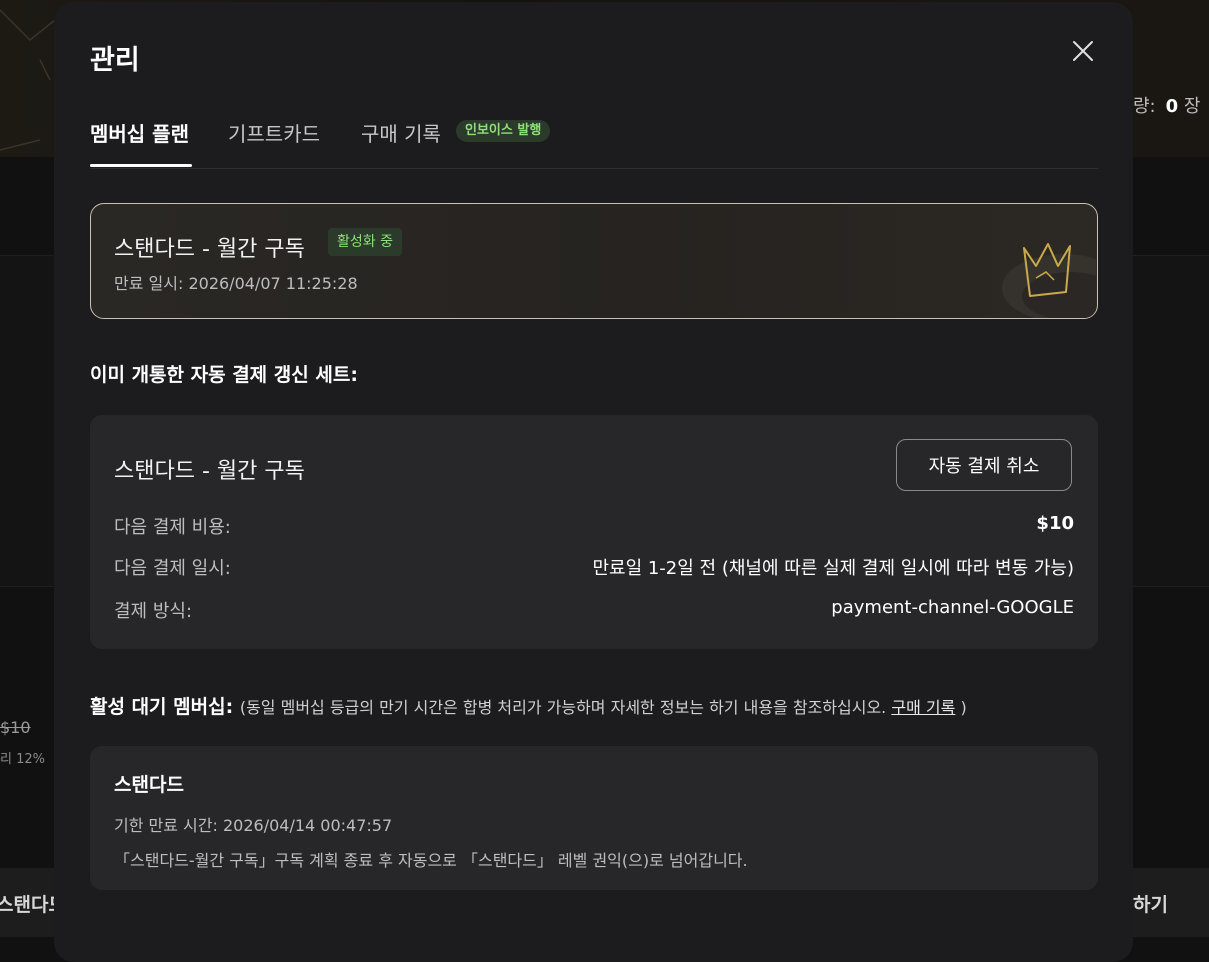 The height and width of the screenshot is (962, 1209). Describe the element at coordinates (1171, 902) in the screenshot. I see `background-bottom-right-button: 하기` at that location.